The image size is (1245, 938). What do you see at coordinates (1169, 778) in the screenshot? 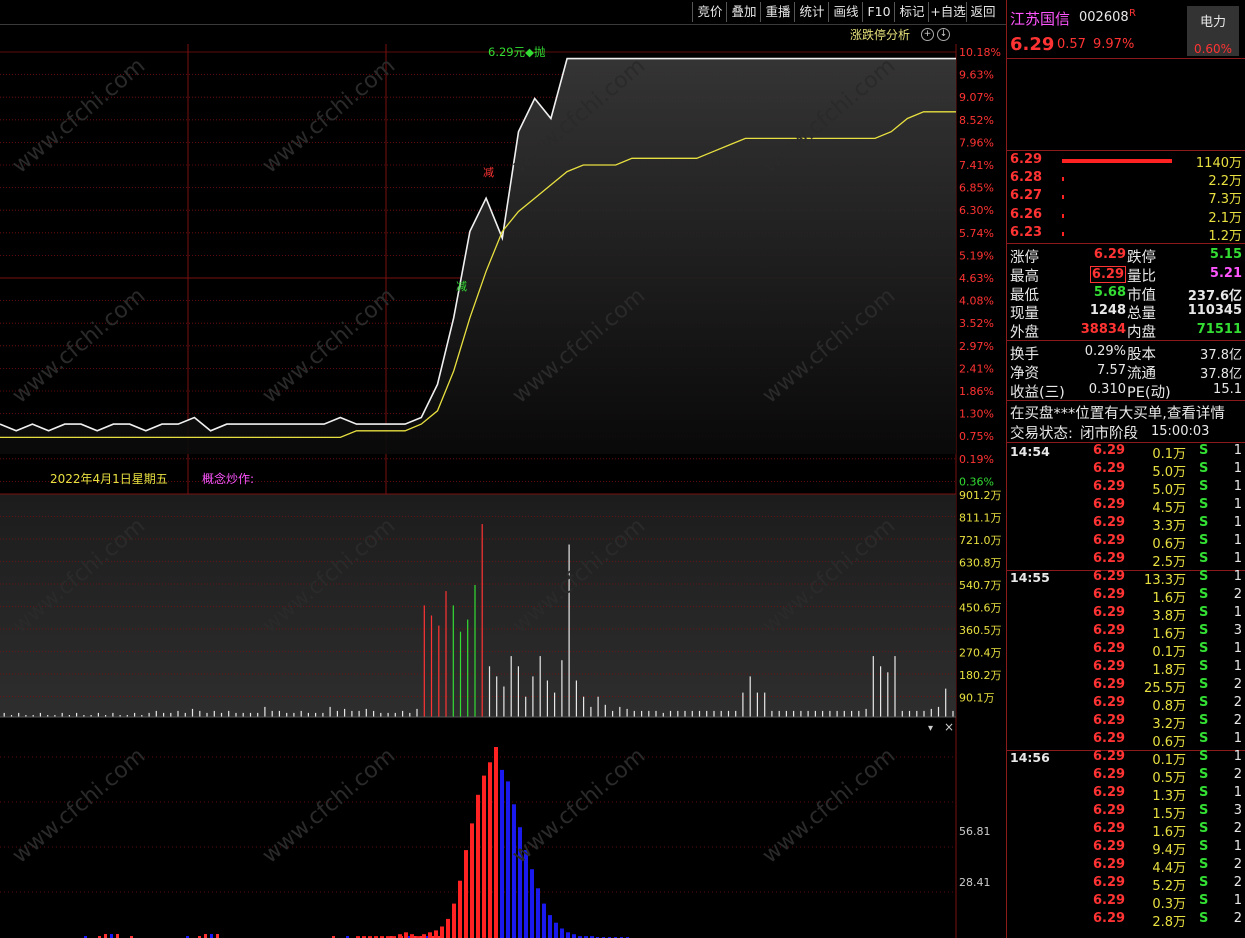
I see `tick-volume: 0.5万` at bounding box center [1169, 778].